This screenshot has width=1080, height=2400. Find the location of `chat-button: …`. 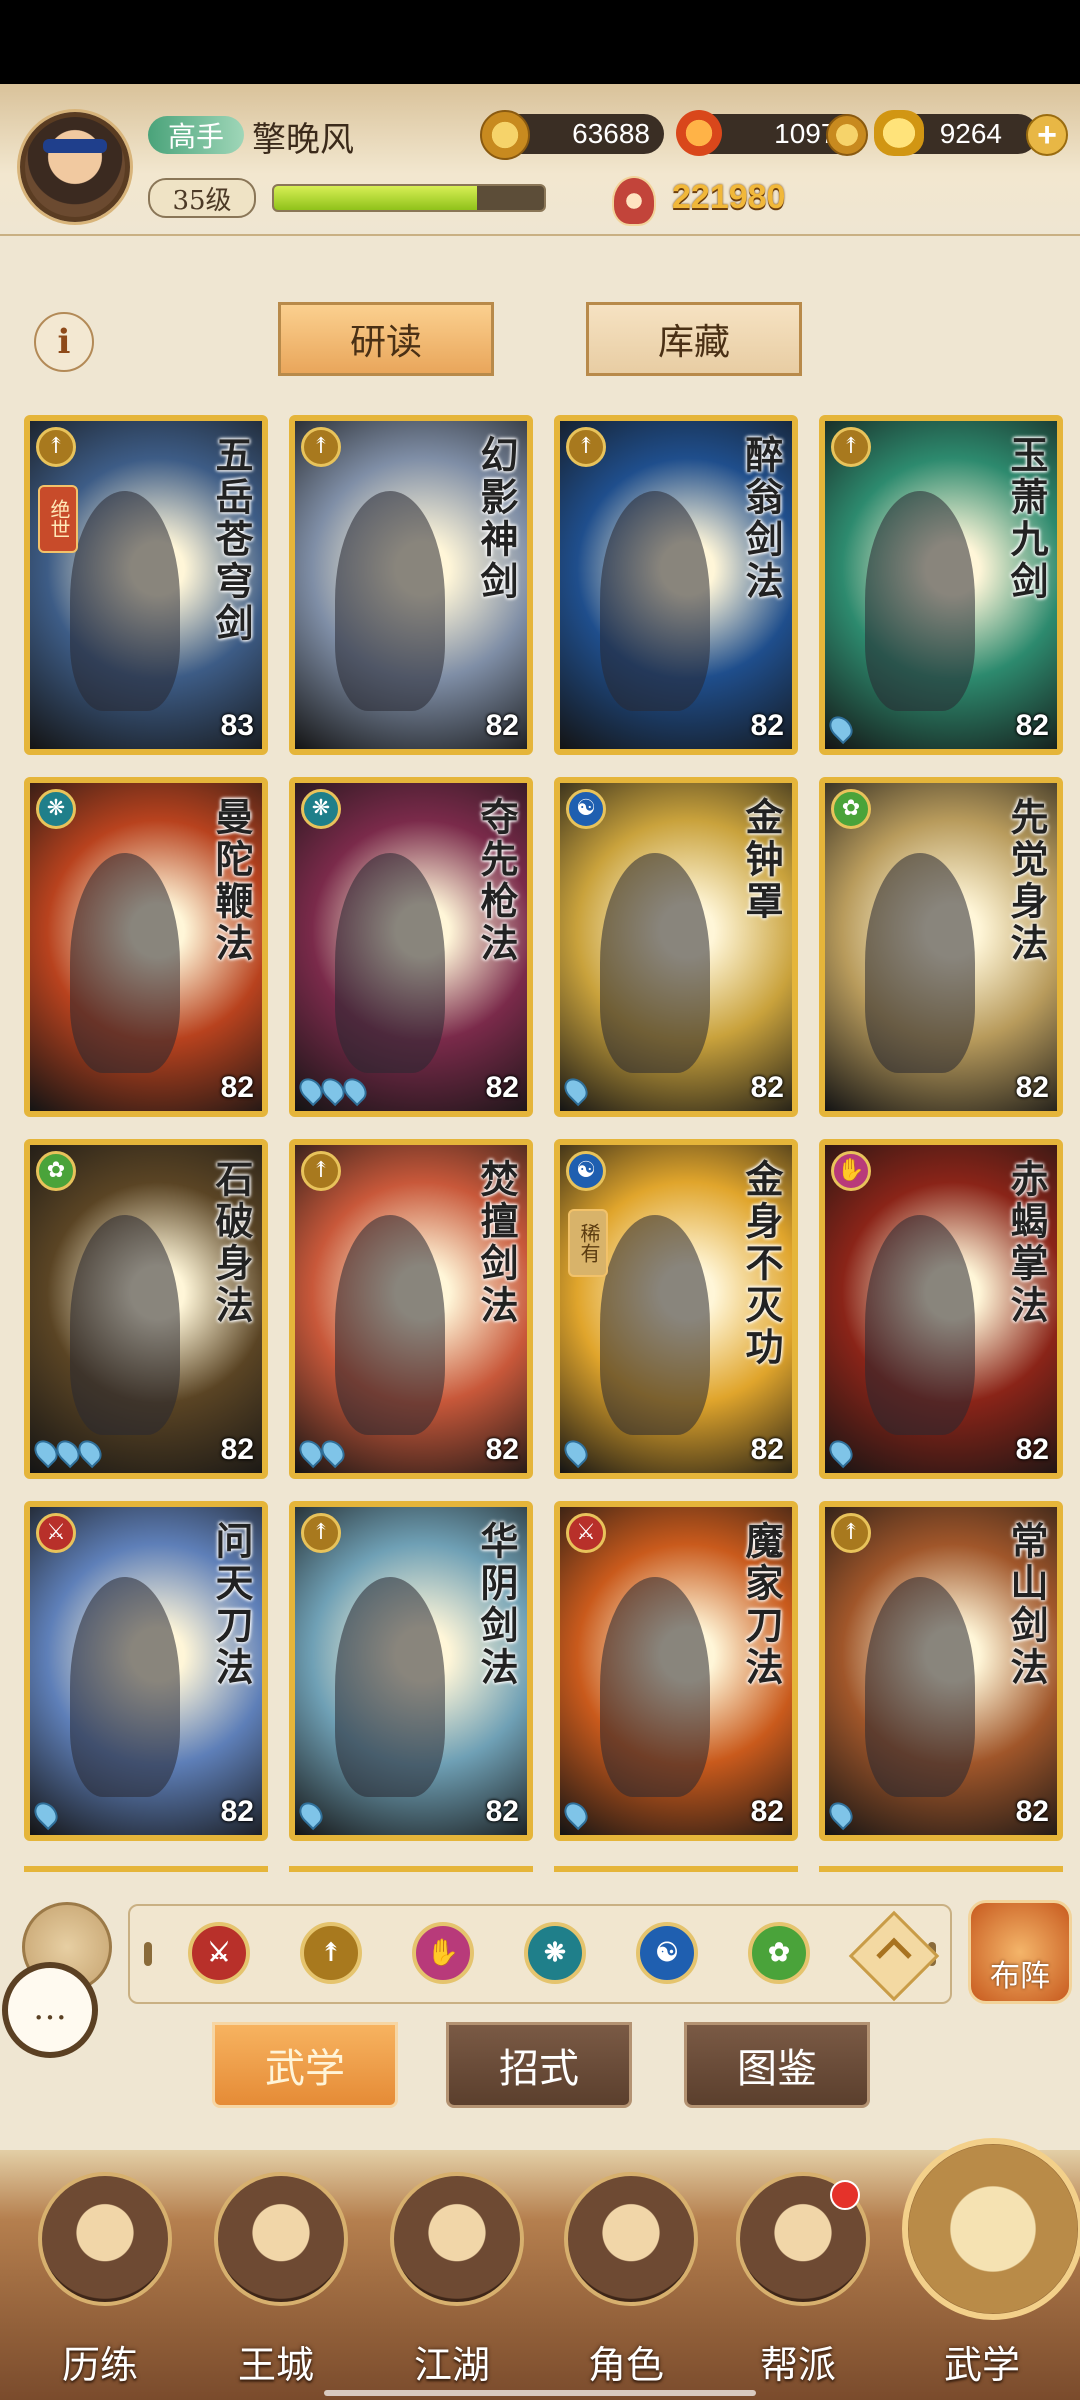

chat-button: … is located at coordinates (50, 2010).